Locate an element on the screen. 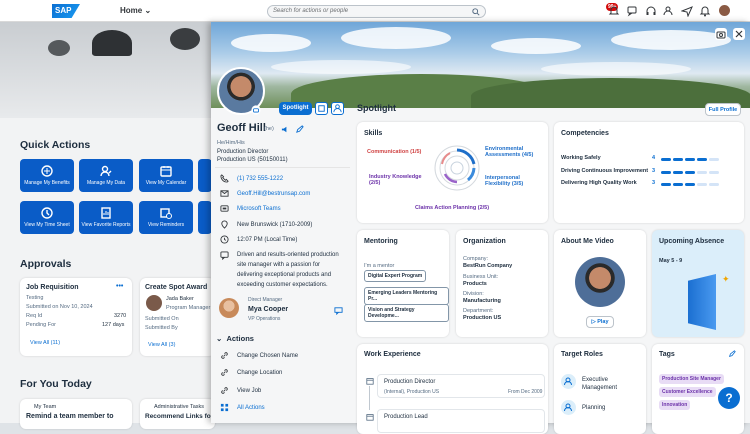 Image resolution: width=750 pixels, height=434 pixels. target-role-label: Planning is located at coordinates (593, 408).